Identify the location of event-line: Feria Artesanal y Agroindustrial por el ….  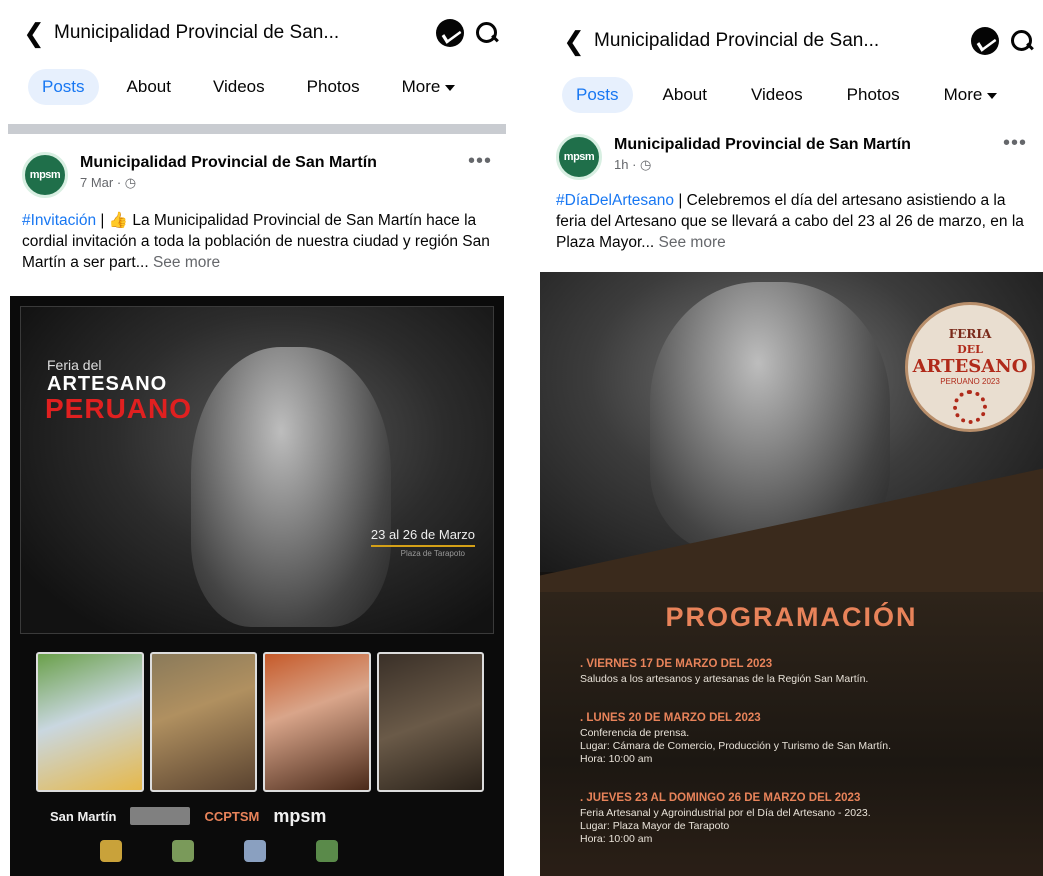
(725, 813).